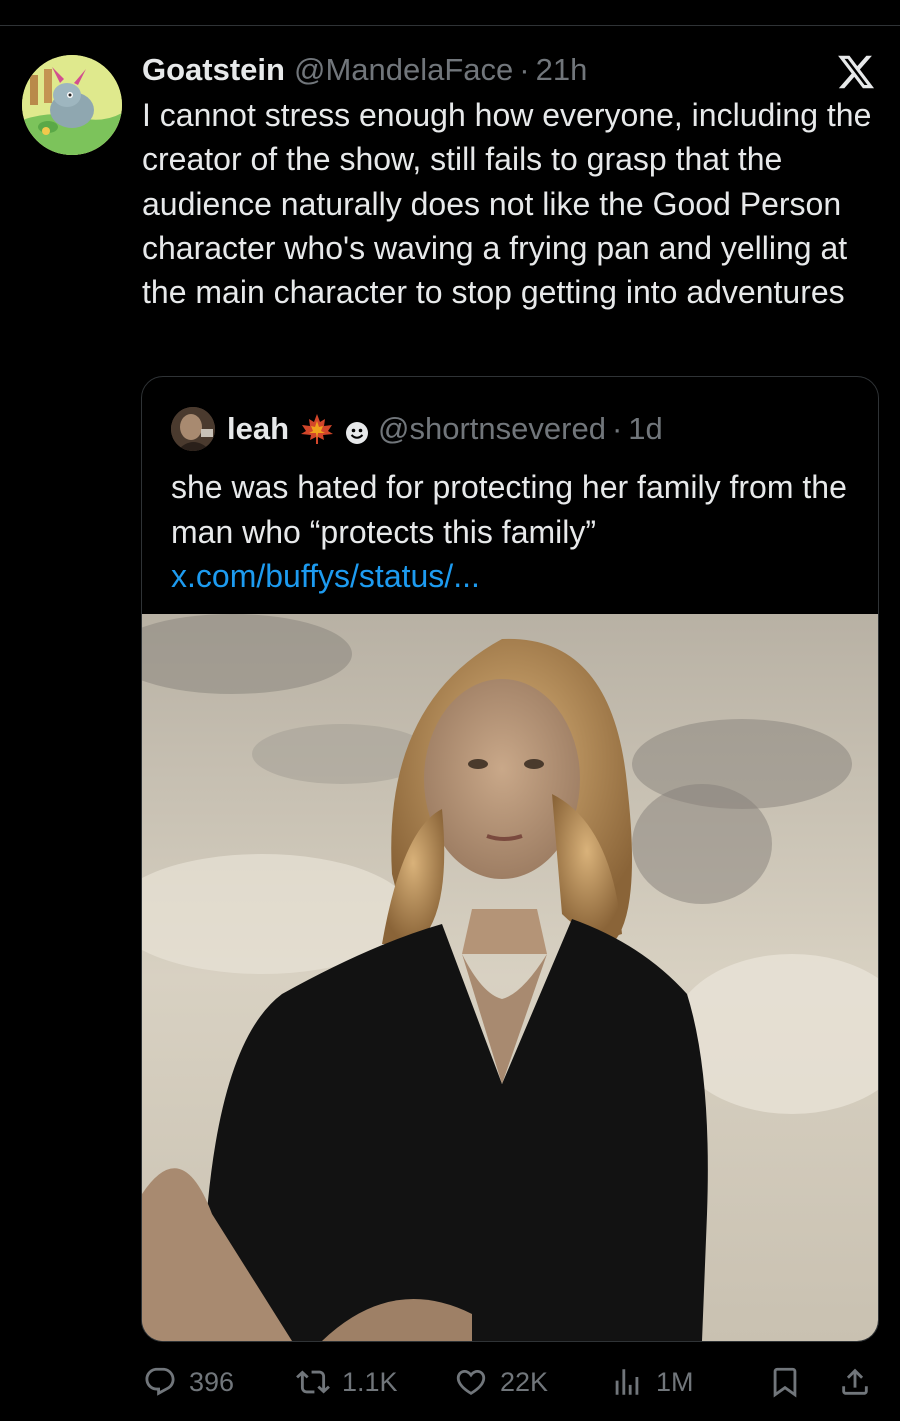 This screenshot has height=1421, width=900. What do you see at coordinates (193, 429) in the screenshot?
I see `quoted-author-avatar` at bounding box center [193, 429].